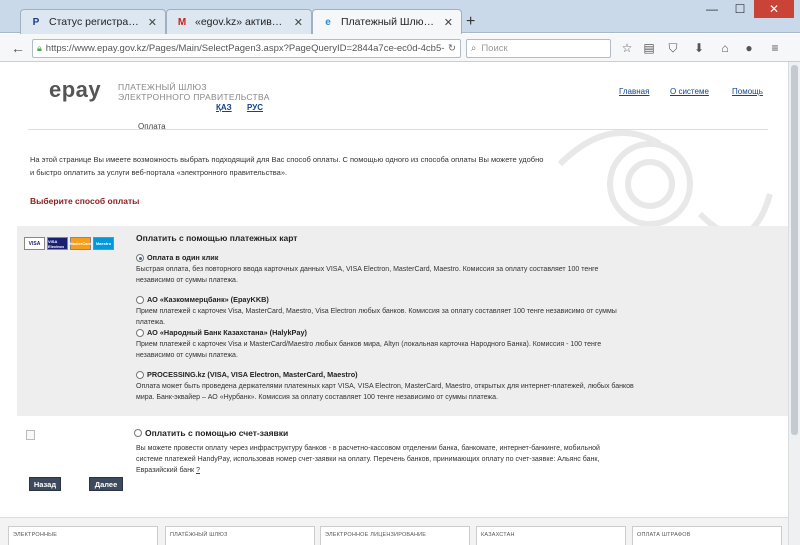  What do you see at coordinates (140, 332) in the screenshot?
I see `radio-halyk` at bounding box center [140, 332].